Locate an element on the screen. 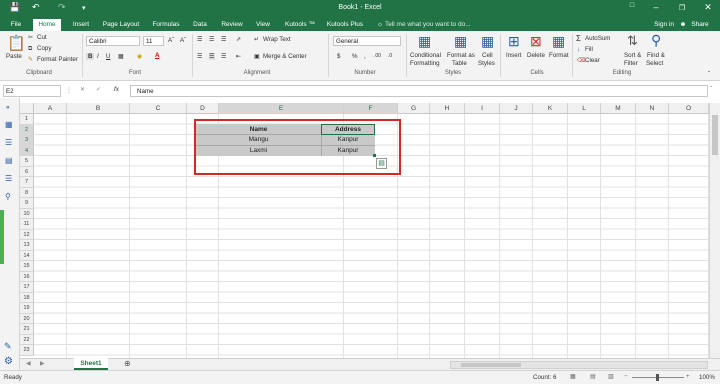 Image resolution: width=720 pixels, height=384 pixels. tab-file: File is located at coordinates (16, 25).